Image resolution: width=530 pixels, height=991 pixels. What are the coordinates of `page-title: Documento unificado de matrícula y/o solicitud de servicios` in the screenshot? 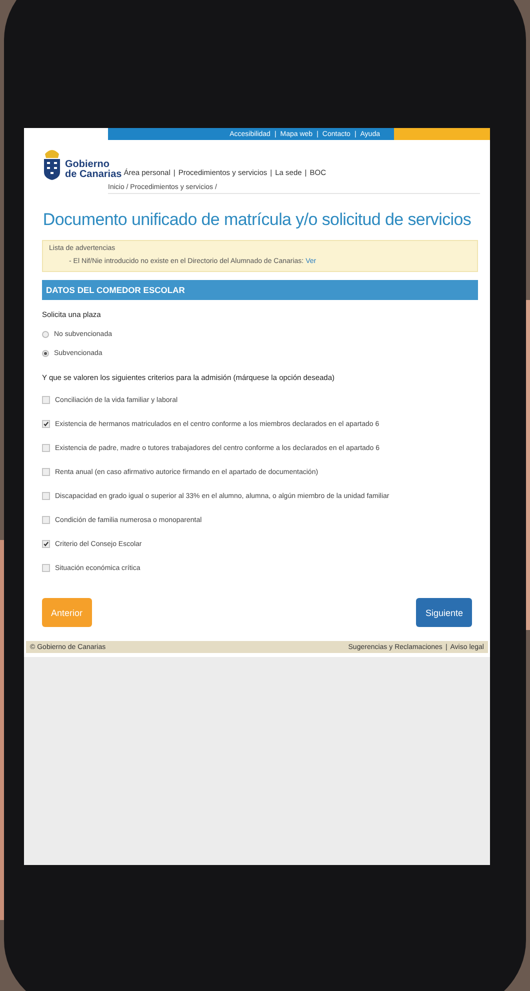 It's located at (257, 220).